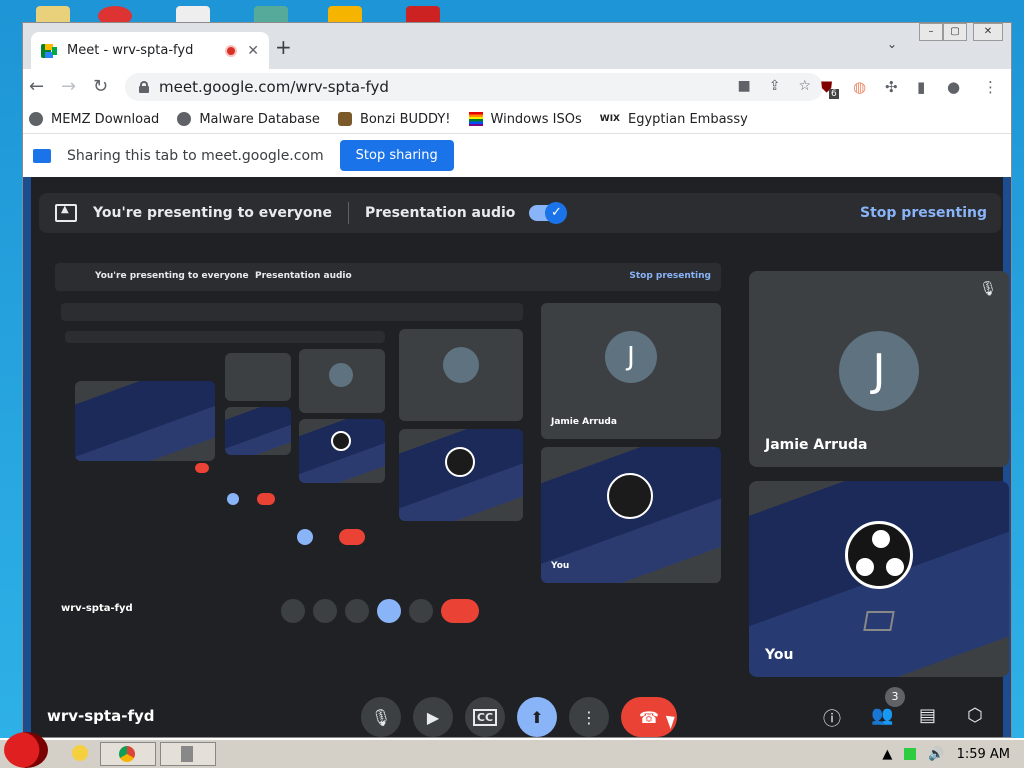 The width and height of the screenshot is (1024, 768). Describe the element at coordinates (891, 87) in the screenshot. I see `extensions-icon: ✣` at that location.